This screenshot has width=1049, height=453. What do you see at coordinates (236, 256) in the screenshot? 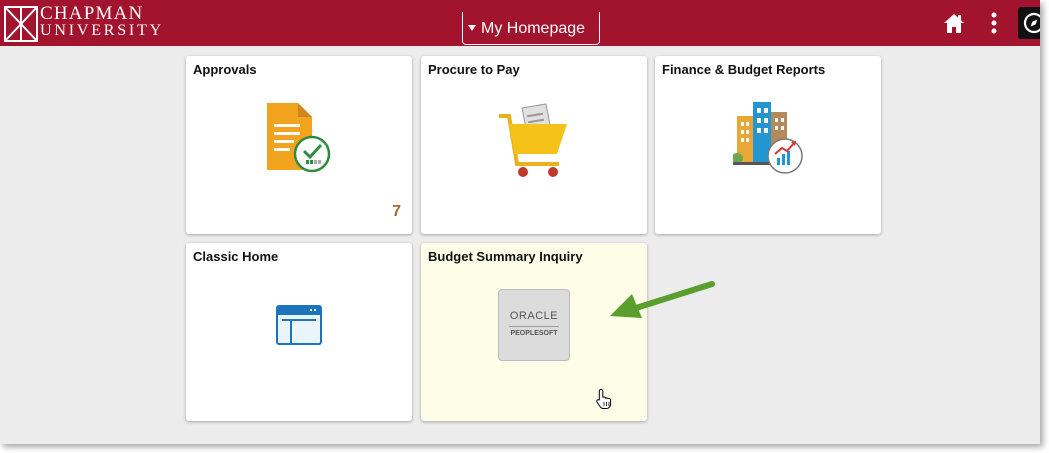
I see `tile-title: Classic Home` at bounding box center [236, 256].